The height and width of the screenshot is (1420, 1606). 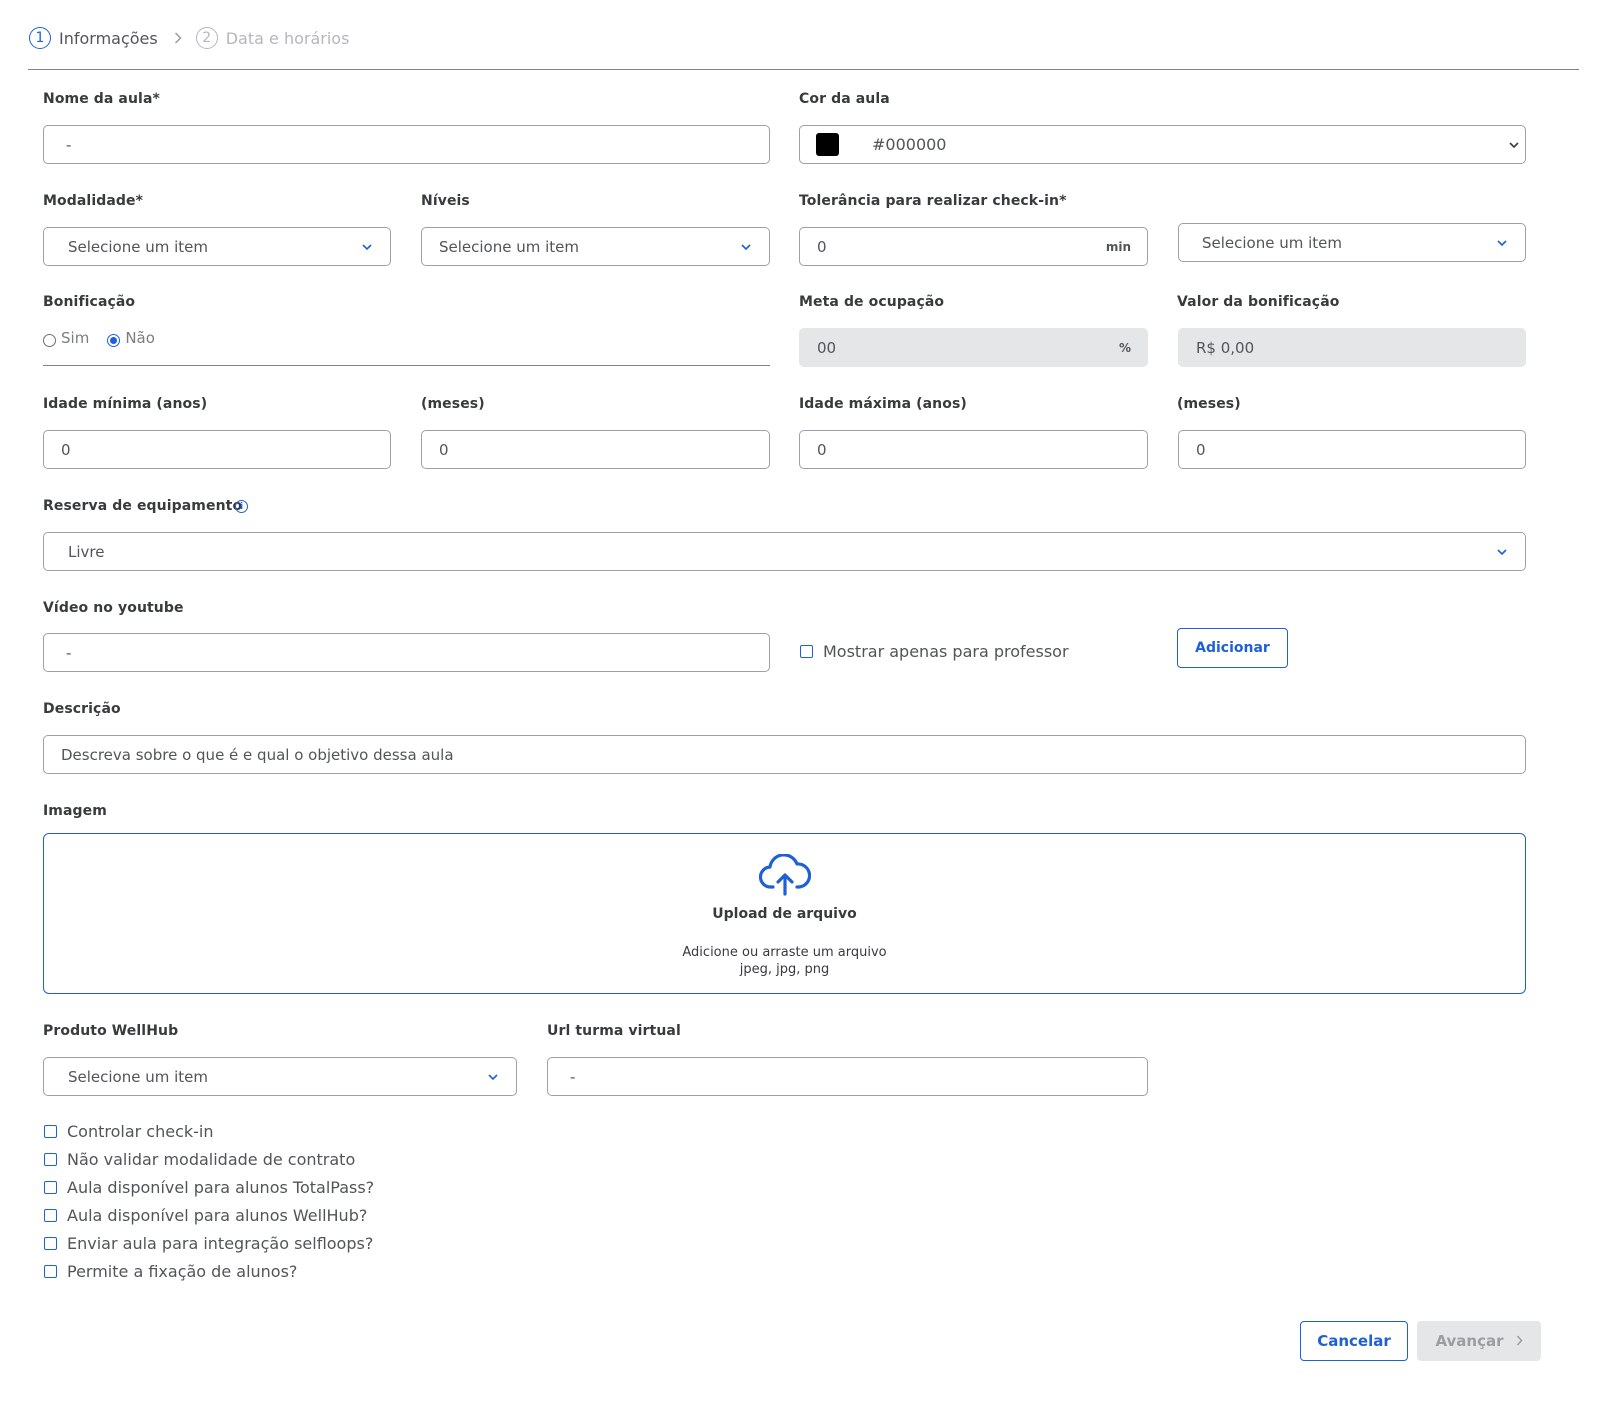 I want to click on idade-maxima-anos-value: 0, so click(x=822, y=449).